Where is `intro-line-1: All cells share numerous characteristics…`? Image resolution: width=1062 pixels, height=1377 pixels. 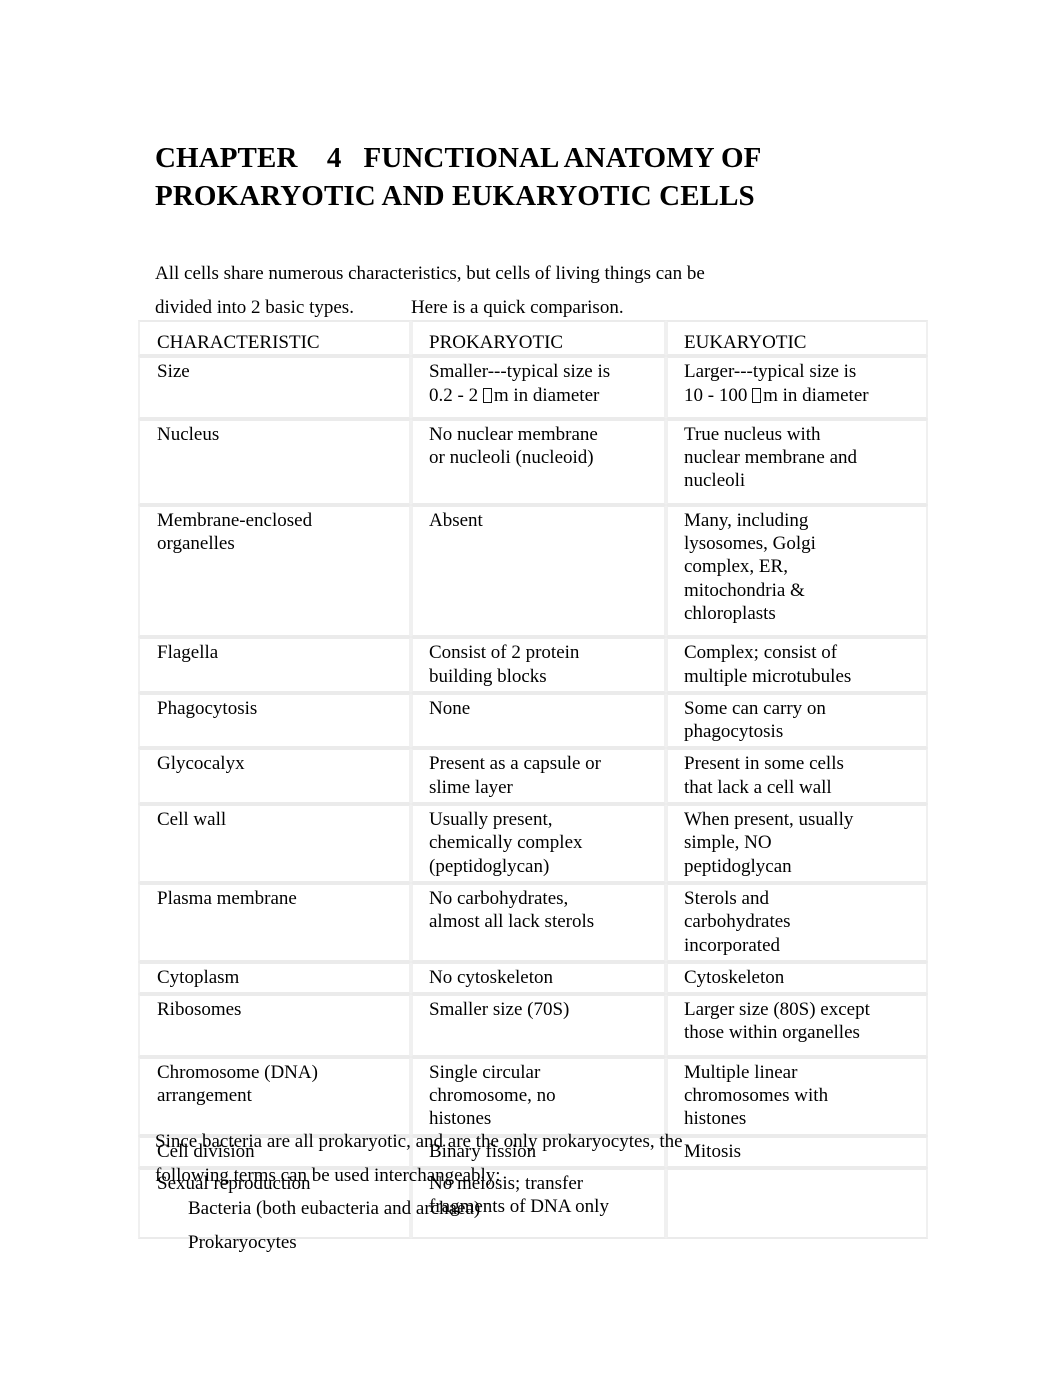
intro-line-1: All cells share numerous characteristics… is located at coordinates (430, 273).